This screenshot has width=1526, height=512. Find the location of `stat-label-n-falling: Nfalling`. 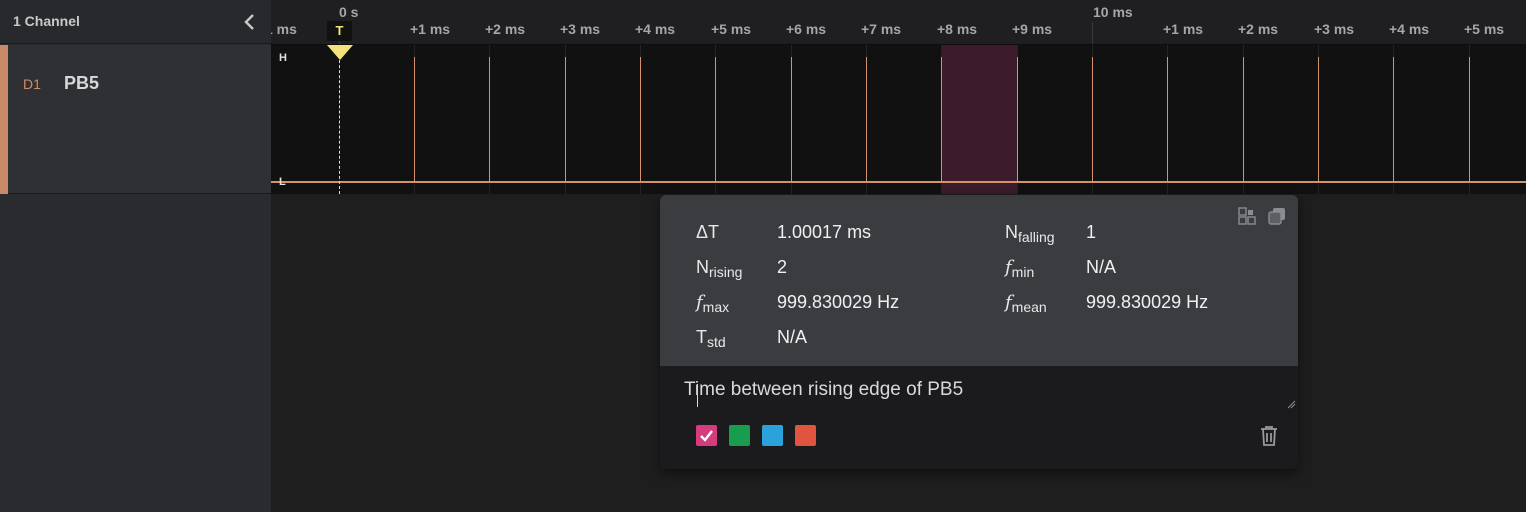

stat-label-n-falling: Nfalling is located at coordinates (1030, 233).